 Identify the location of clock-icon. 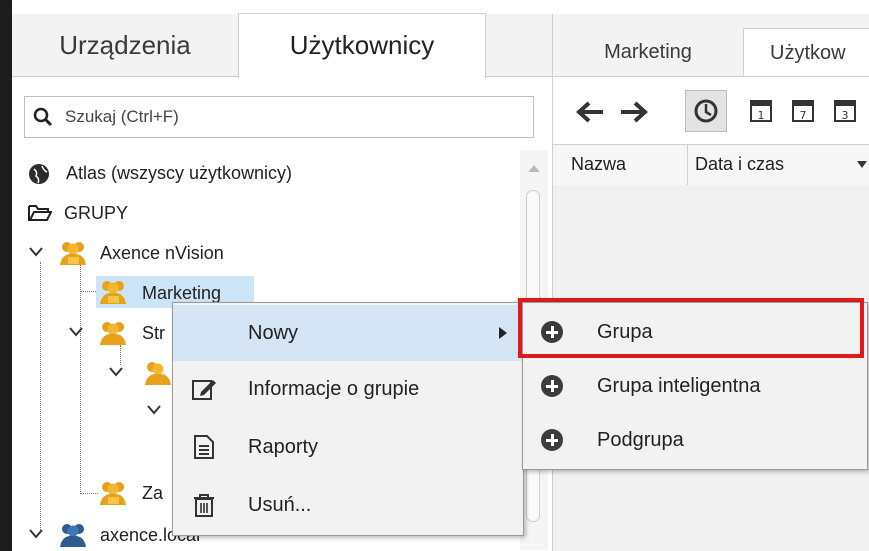
(706, 111).